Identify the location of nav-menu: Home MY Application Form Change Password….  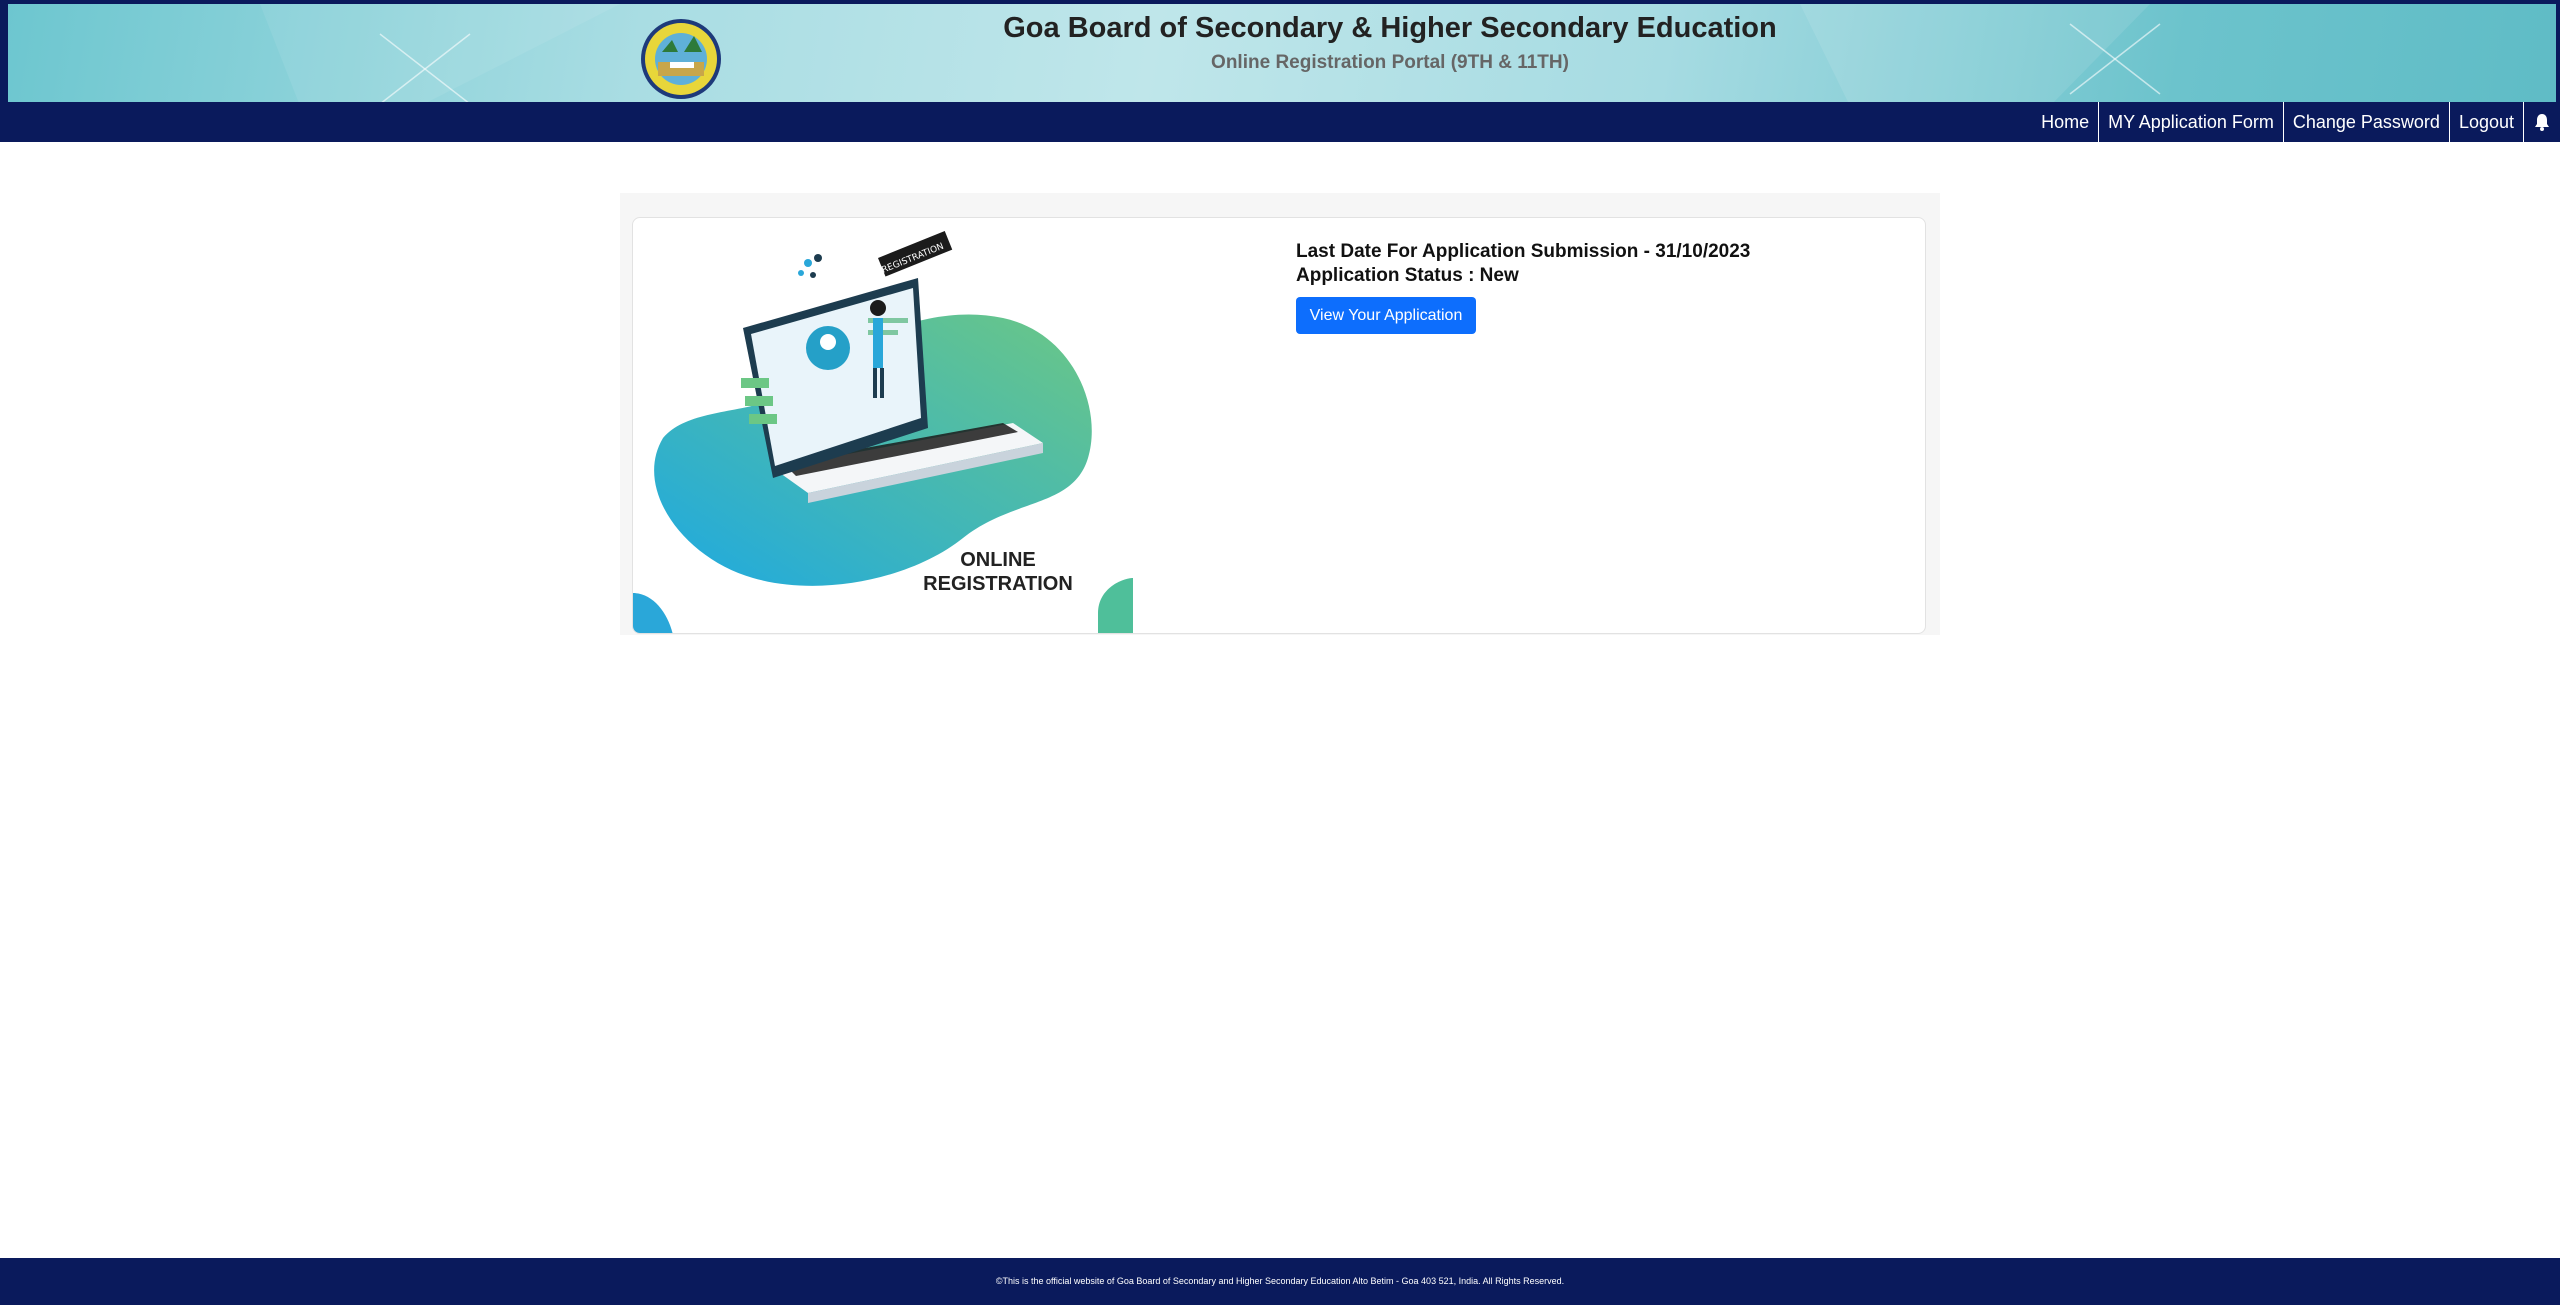
(2296, 122).